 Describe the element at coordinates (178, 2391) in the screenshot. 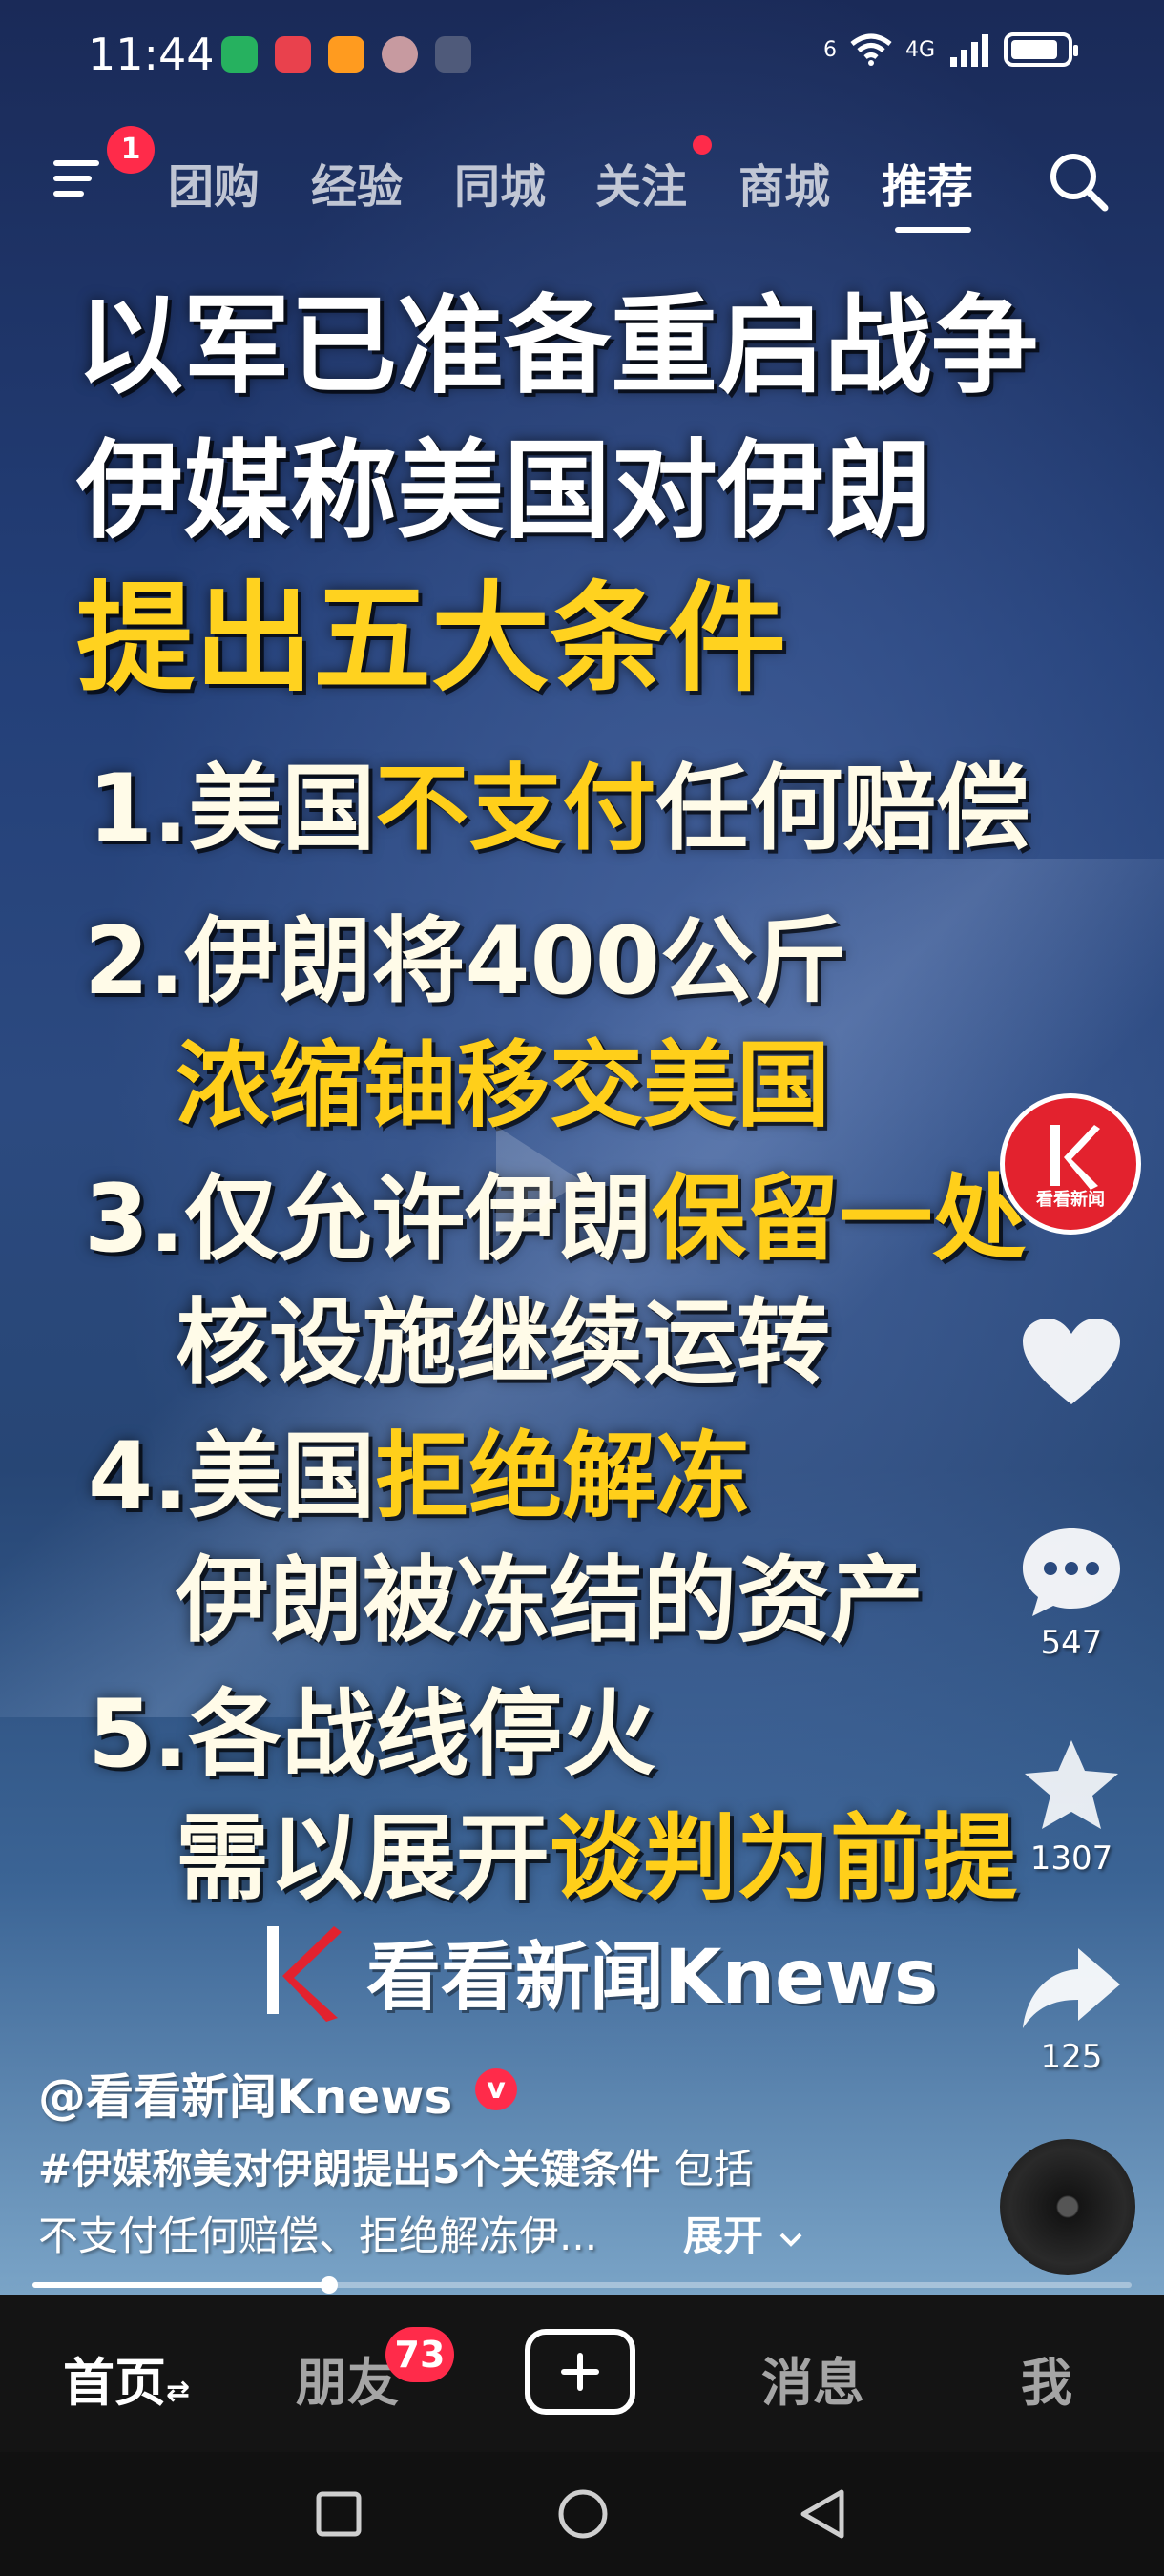

I see `refresh-swap-icon: ⇄` at that location.